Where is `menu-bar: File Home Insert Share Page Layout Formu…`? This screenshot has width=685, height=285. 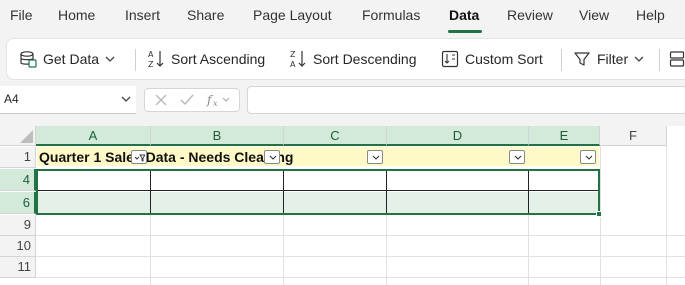
menu-bar: File Home Insert Share Page Layout Formu… is located at coordinates (342, 17).